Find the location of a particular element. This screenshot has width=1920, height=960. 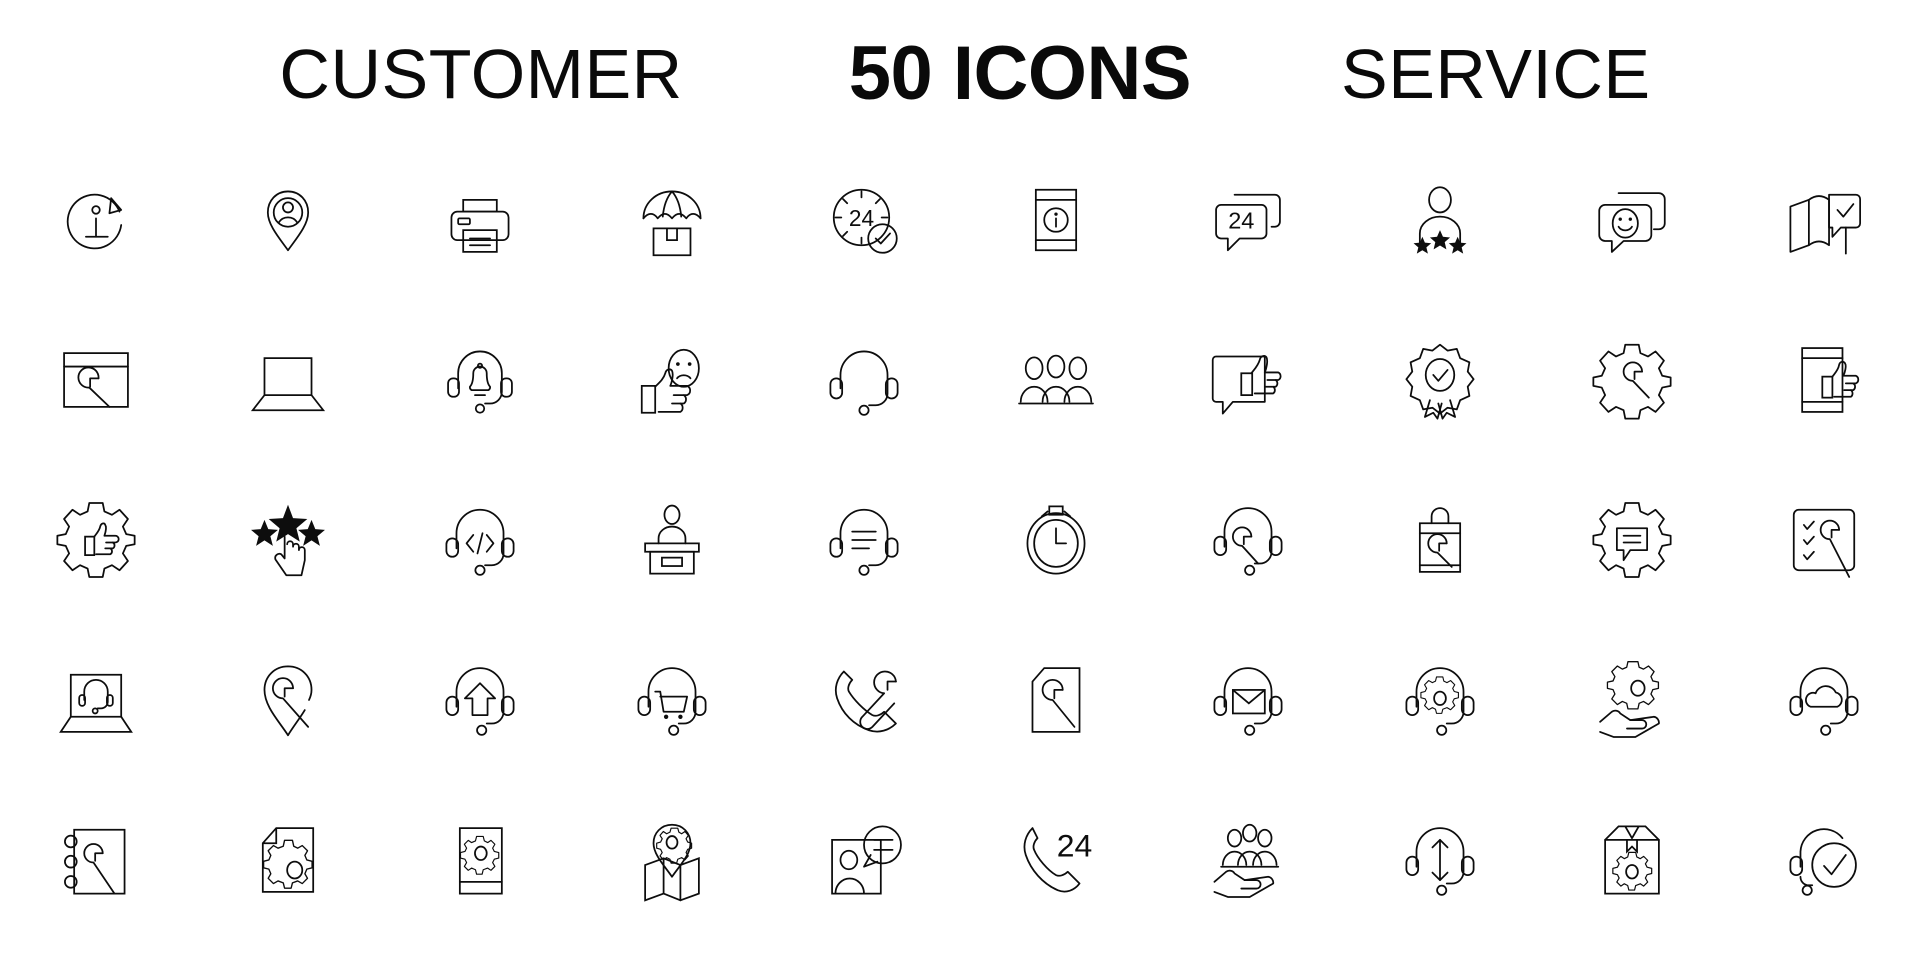

stopwatch-icon is located at coordinates (1056, 540).